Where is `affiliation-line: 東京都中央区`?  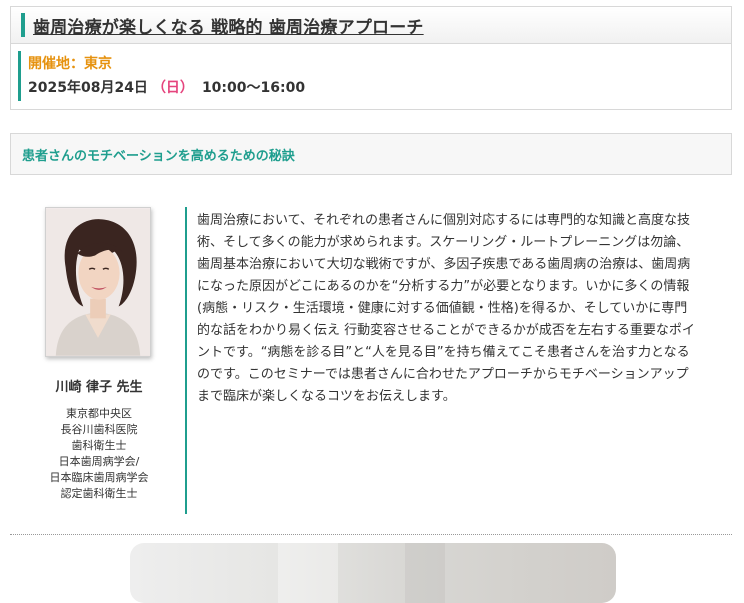 affiliation-line: 東京都中央区 is located at coordinates (99, 413).